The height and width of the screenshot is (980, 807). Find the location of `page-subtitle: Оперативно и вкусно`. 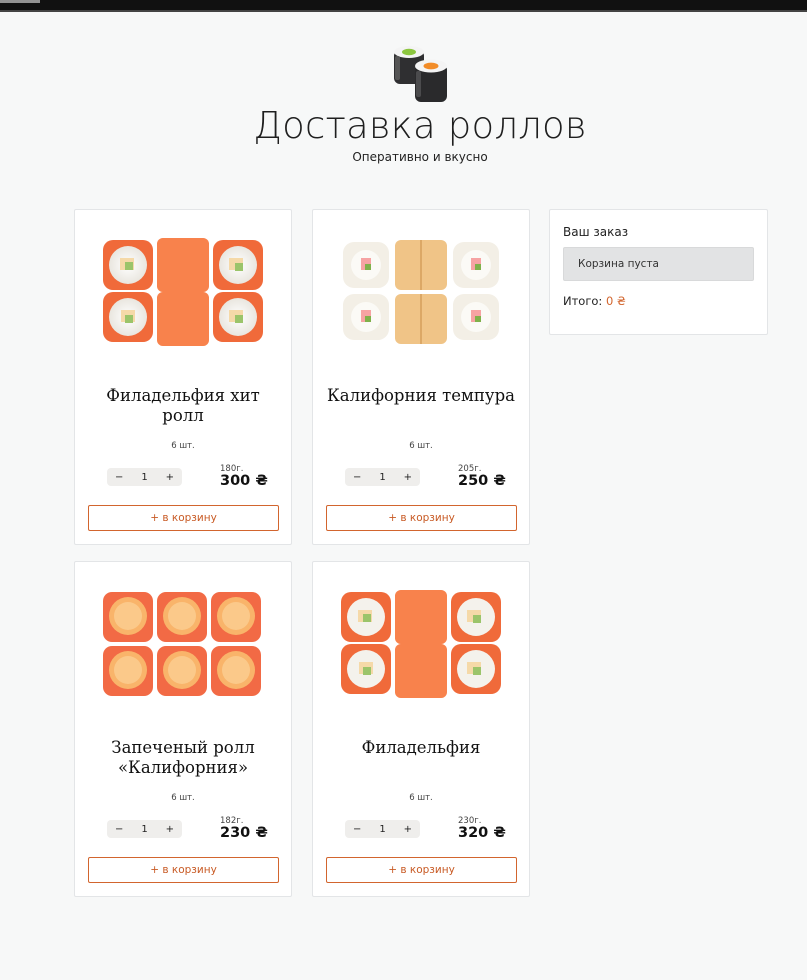

page-subtitle: Оперативно и вкусно is located at coordinates (420, 157).